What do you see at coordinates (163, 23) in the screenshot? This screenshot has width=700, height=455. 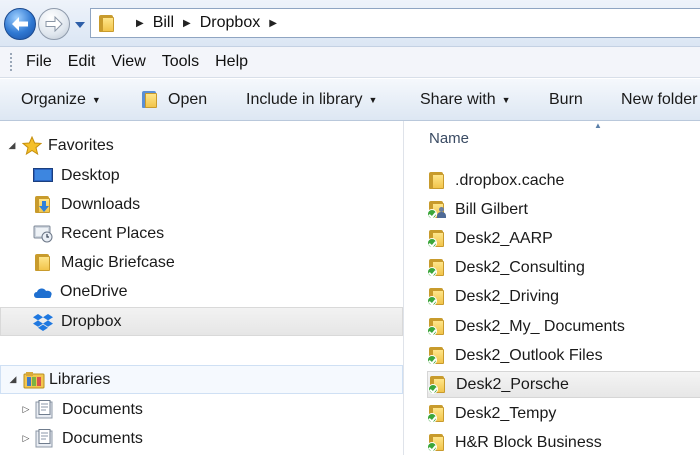 I see `breadcrumb-item-bill: Bill` at bounding box center [163, 23].